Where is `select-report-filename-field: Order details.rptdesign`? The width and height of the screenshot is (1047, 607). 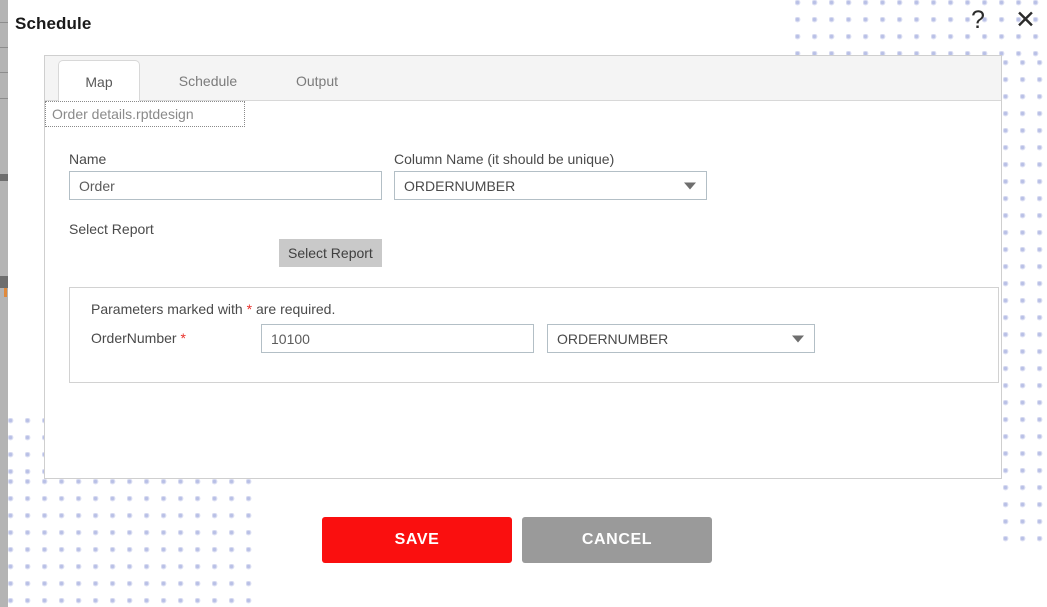
select-report-filename-field: Order details.rptdesign is located at coordinates (145, 114).